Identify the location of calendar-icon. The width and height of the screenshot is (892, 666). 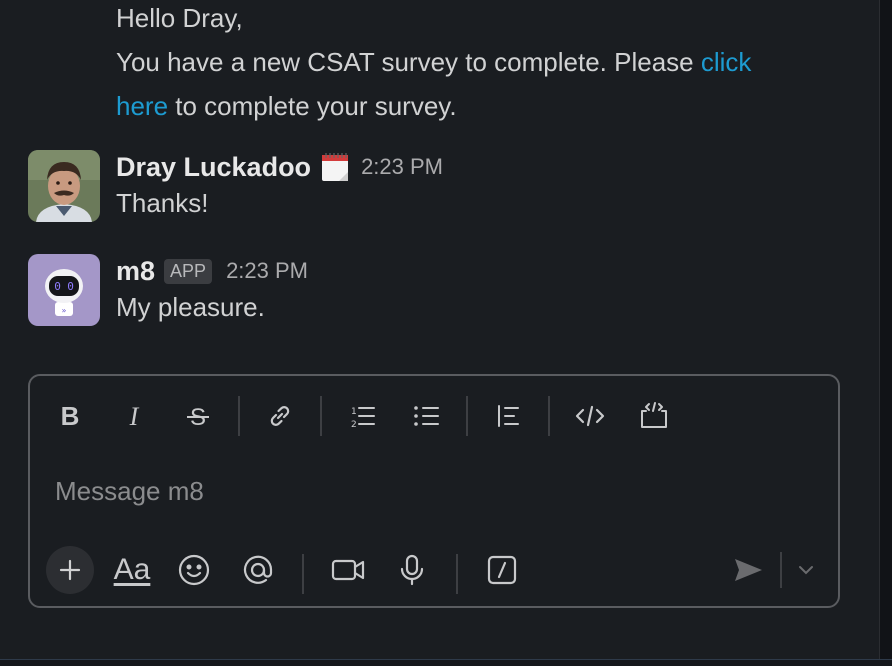
(335, 167).